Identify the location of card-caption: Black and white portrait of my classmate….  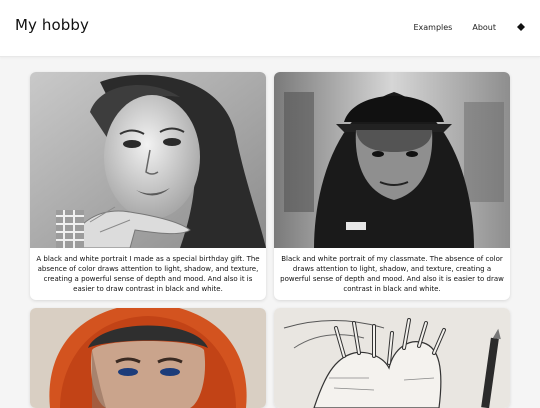
(392, 274).